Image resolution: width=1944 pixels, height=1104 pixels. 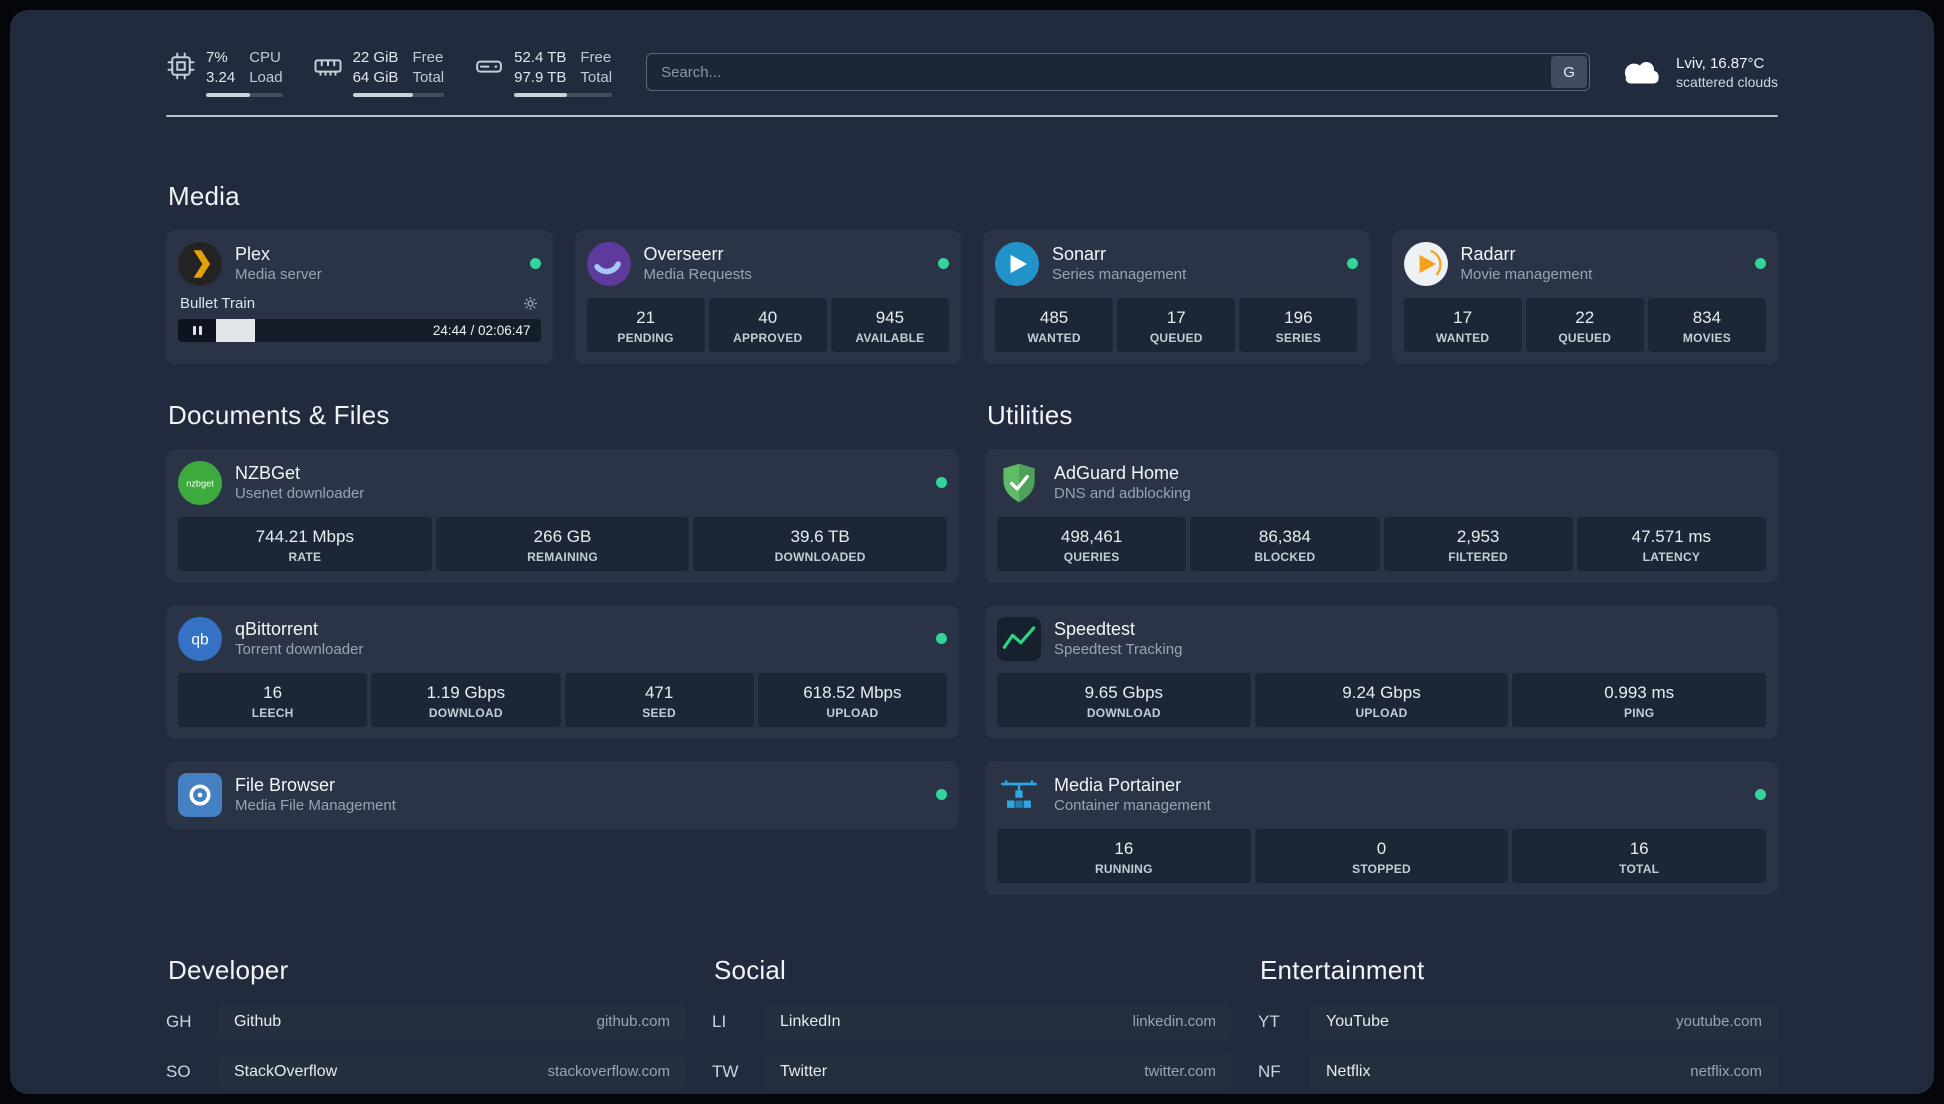 What do you see at coordinates (1526, 275) in the screenshot?
I see `service-description: Movie management` at bounding box center [1526, 275].